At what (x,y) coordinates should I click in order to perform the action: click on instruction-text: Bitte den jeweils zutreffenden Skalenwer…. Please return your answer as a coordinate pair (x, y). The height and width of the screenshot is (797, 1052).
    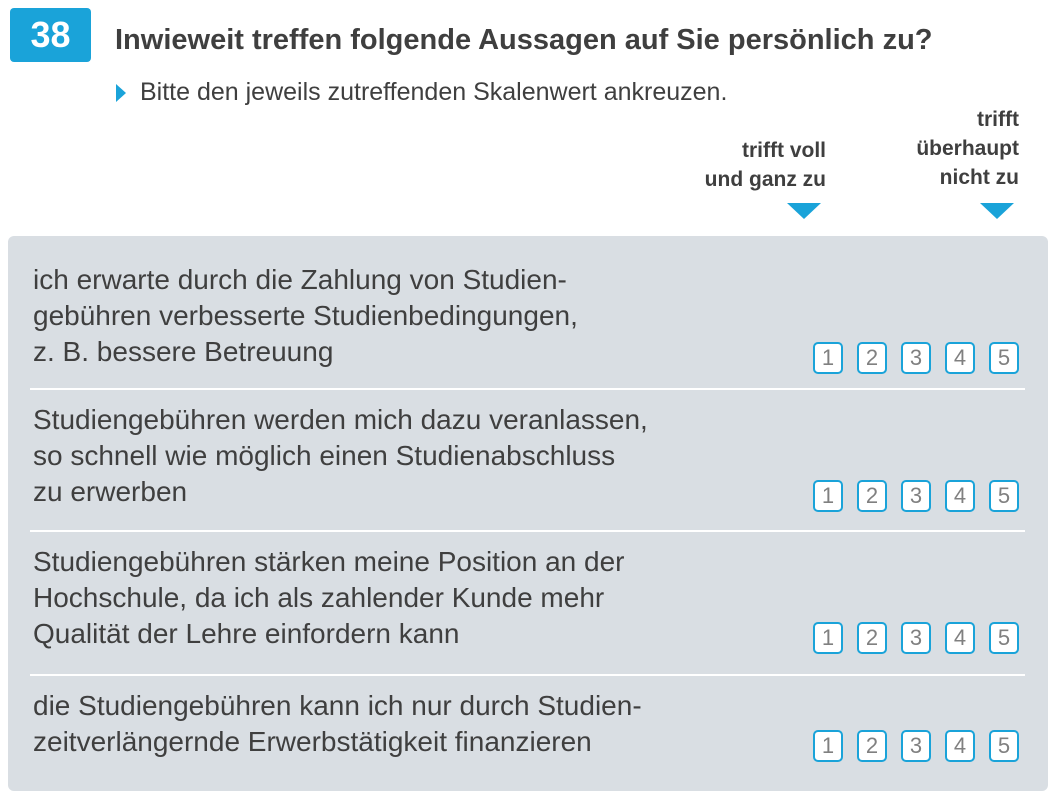
    Looking at the image, I should click on (434, 92).